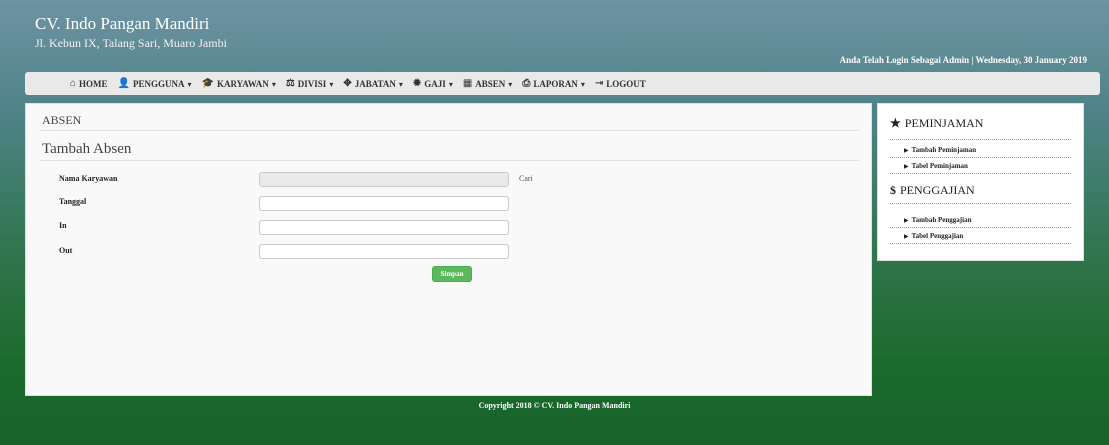 The width and height of the screenshot is (1109, 445). I want to click on nav-pengguna: 👤 PENGGUNA ▾, so click(155, 83).